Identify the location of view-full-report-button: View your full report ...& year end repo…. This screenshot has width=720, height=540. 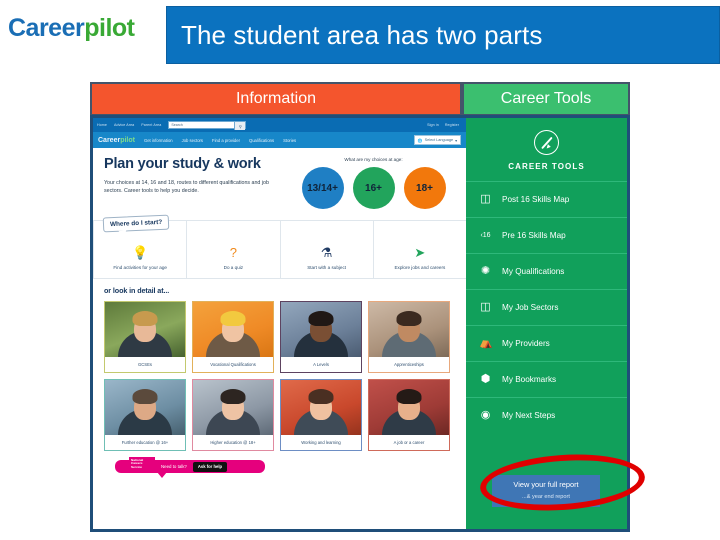
(546, 491).